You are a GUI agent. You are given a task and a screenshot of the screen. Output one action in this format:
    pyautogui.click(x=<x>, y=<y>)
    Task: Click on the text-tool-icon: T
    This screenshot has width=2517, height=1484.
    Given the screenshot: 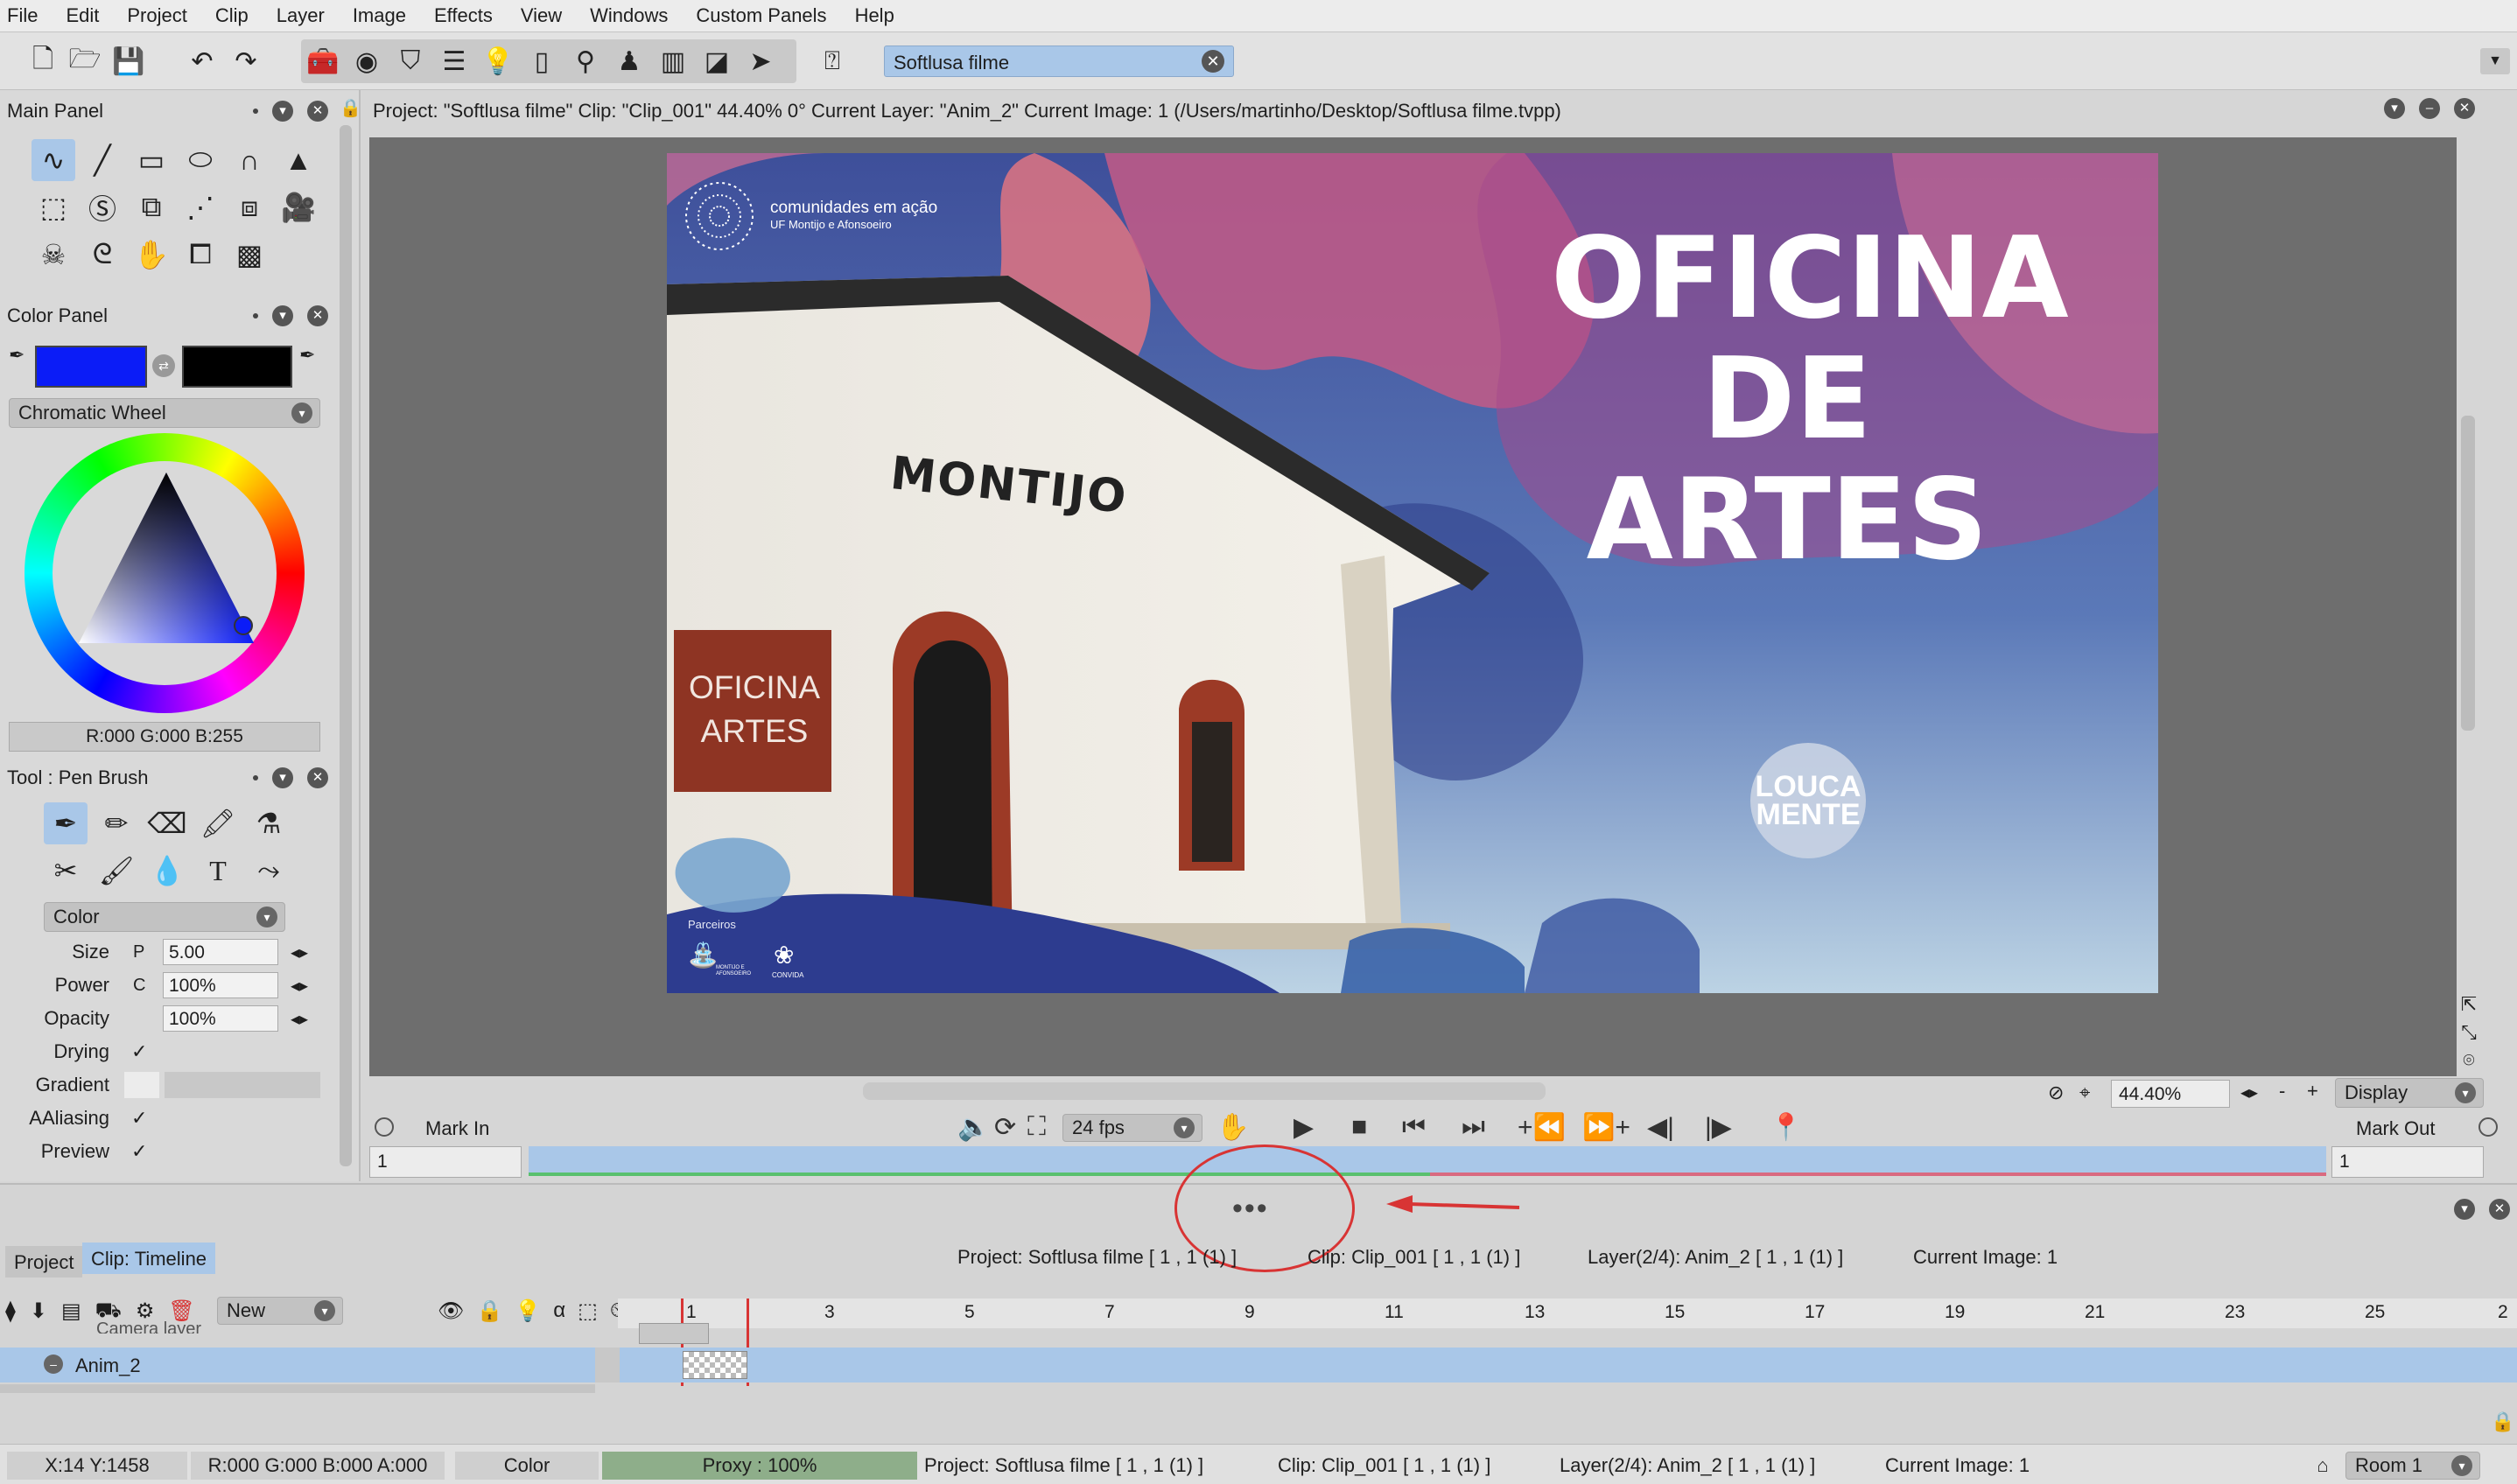 What is the action you would take?
    pyautogui.click(x=218, y=871)
    